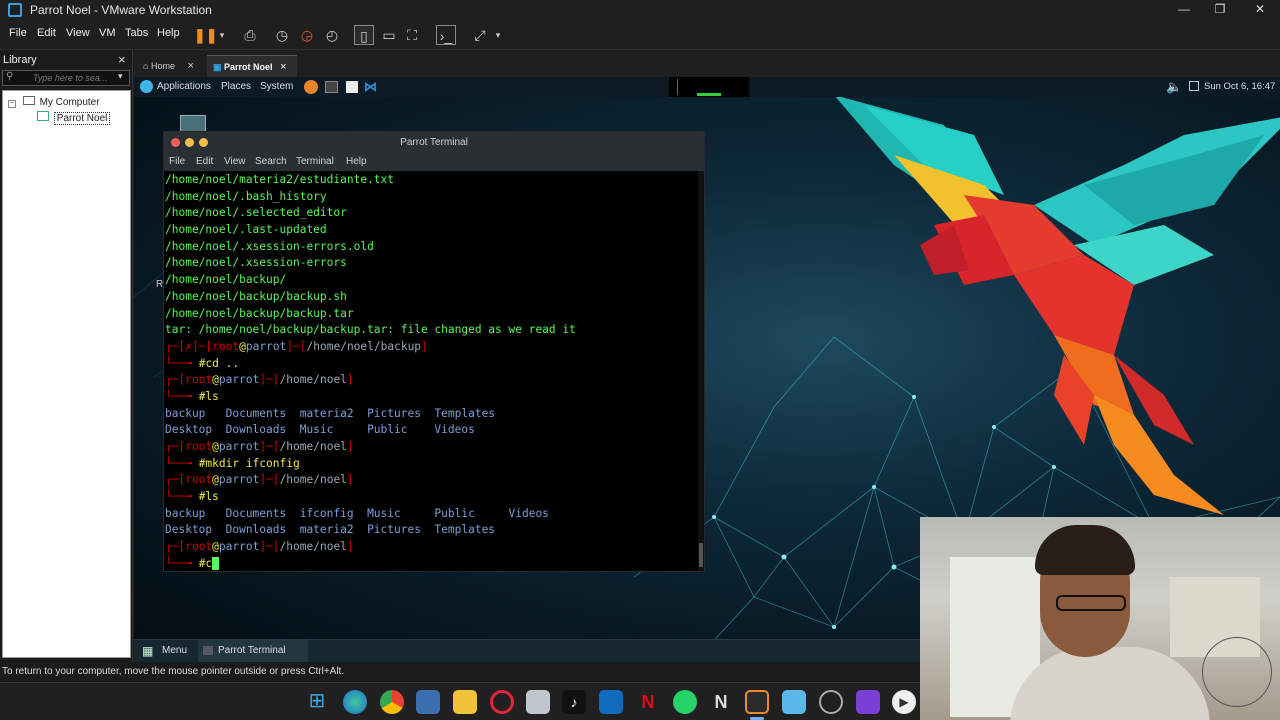 Image resolution: width=1280 pixels, height=720 pixels. Describe the element at coordinates (1110, 683) in the screenshot. I see `person-shirt` at that location.